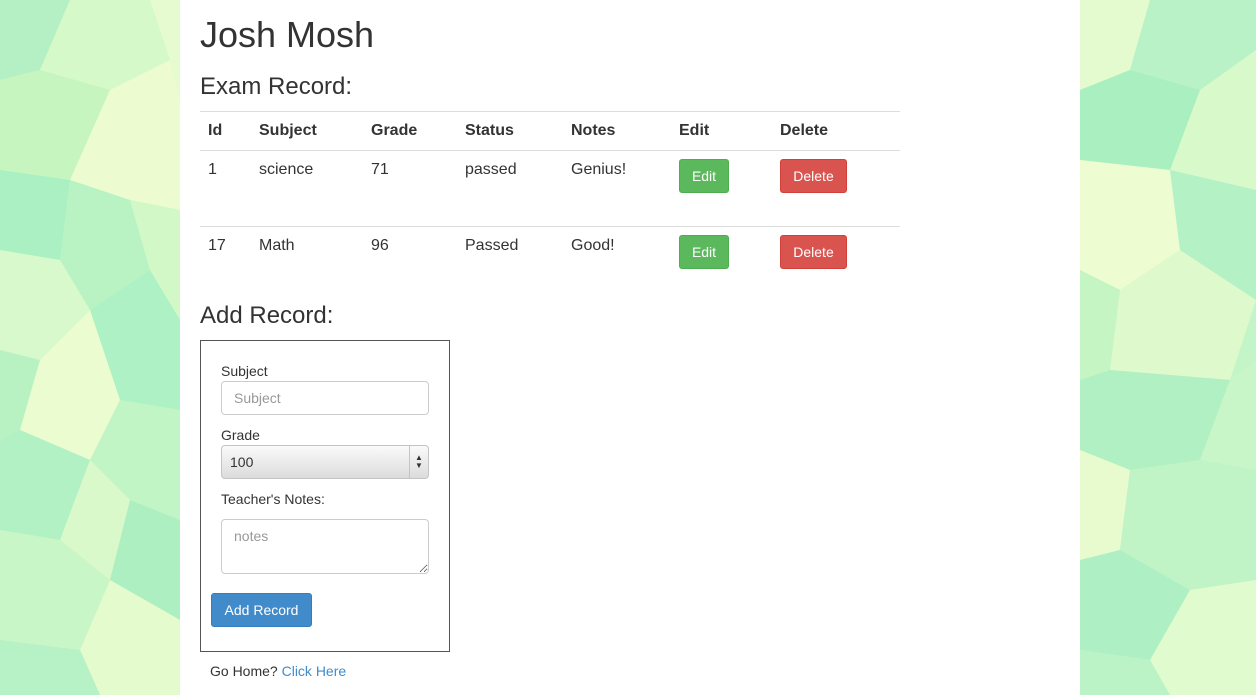 The image size is (1256, 695). Describe the element at coordinates (325, 546) in the screenshot. I see `notes-textarea` at that location.